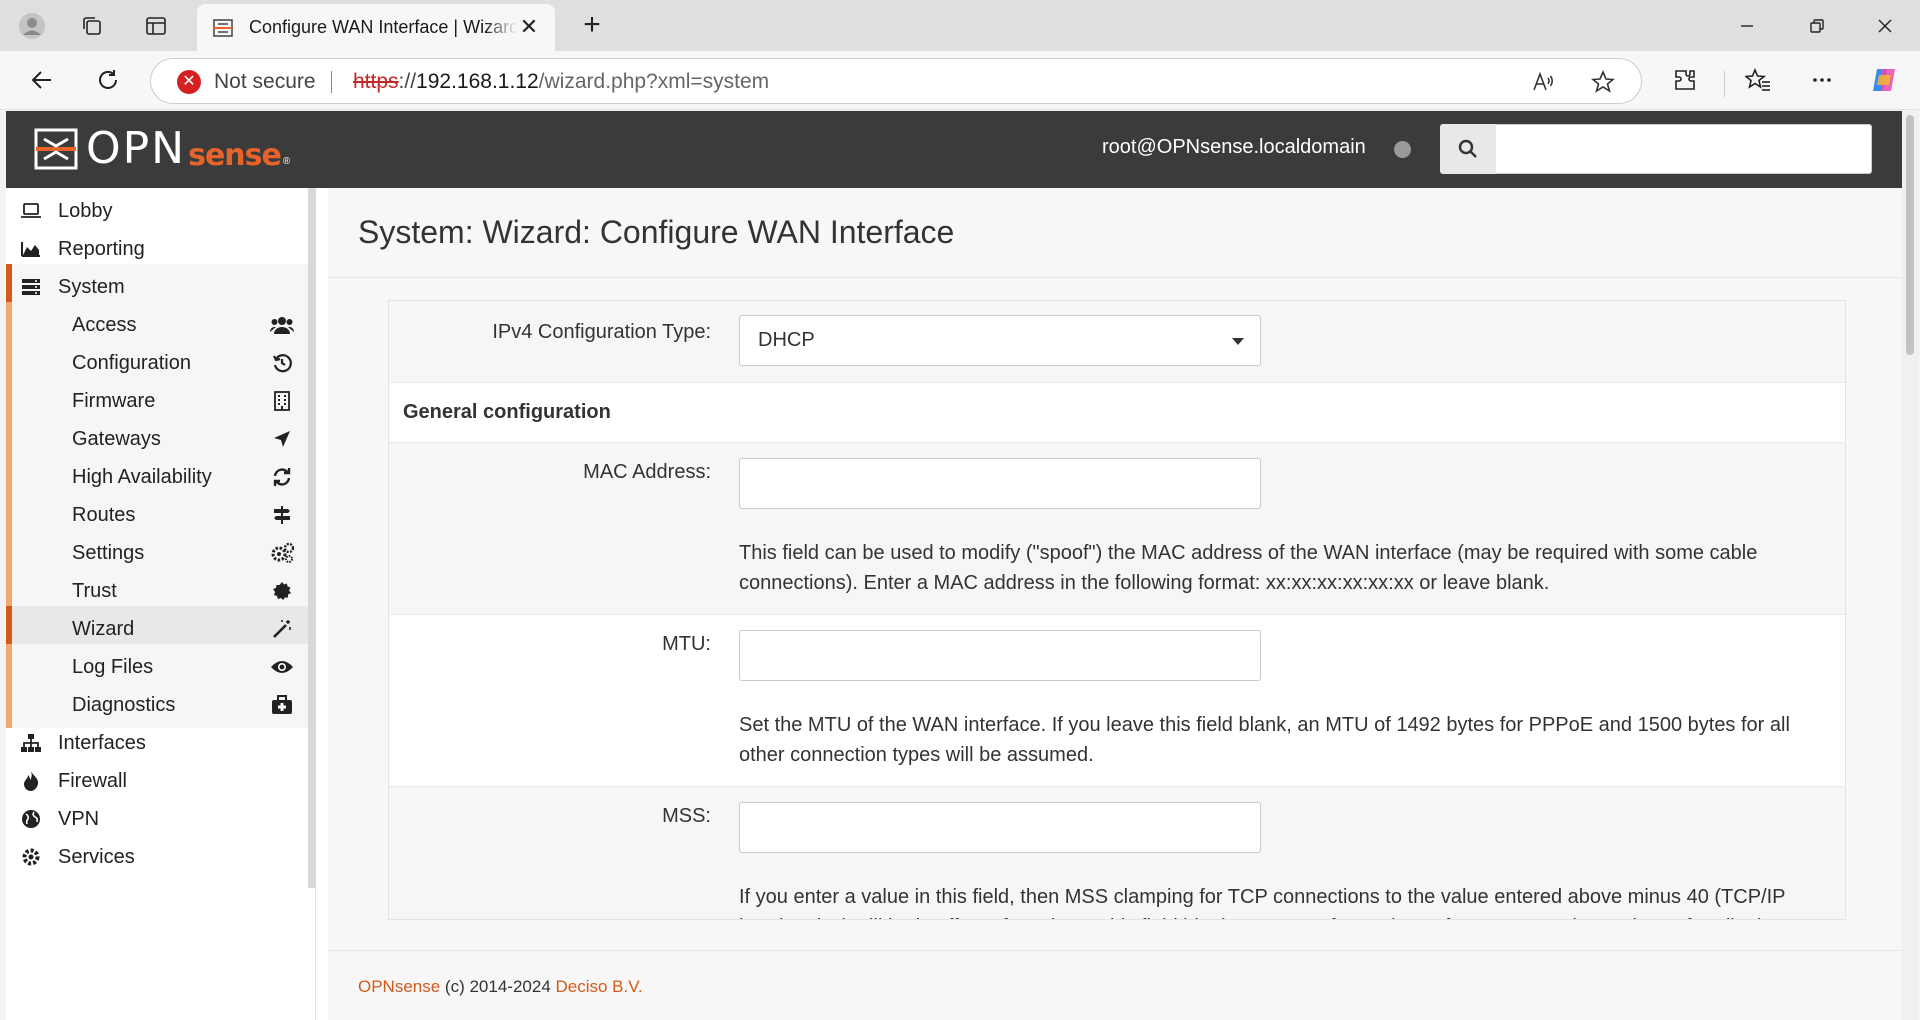  Describe the element at coordinates (136, 148) in the screenshot. I see `logo-opn-text: OPN` at that location.